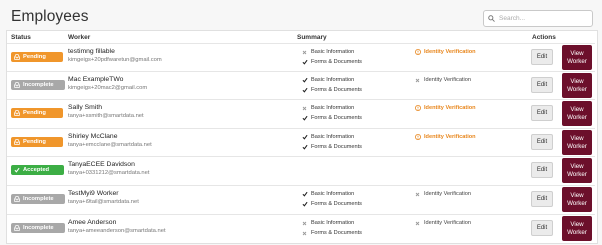 The image size is (602, 245). I want to click on search-input, so click(542, 18).